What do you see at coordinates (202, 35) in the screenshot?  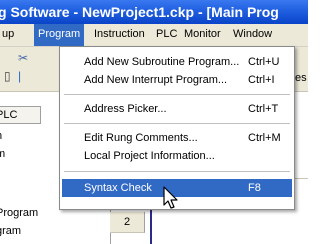 I see `menu-monitor: Monitor` at bounding box center [202, 35].